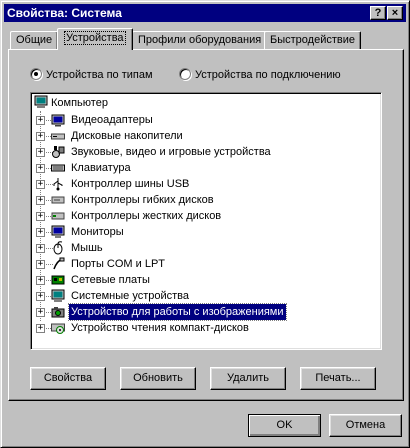  I want to click on tree-item-label: Клавиатура, so click(101, 168).